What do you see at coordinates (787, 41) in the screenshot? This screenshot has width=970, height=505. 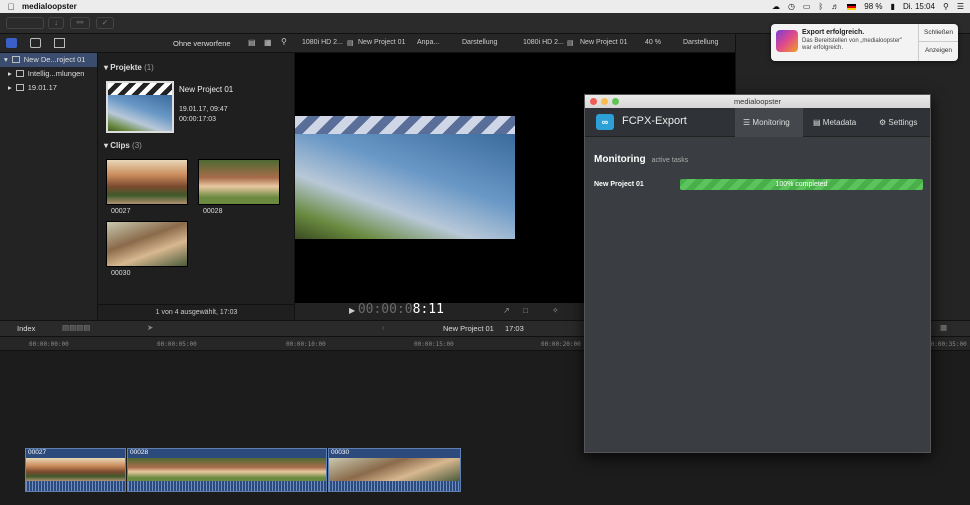 I see `final-cut-pro-icon` at bounding box center [787, 41].